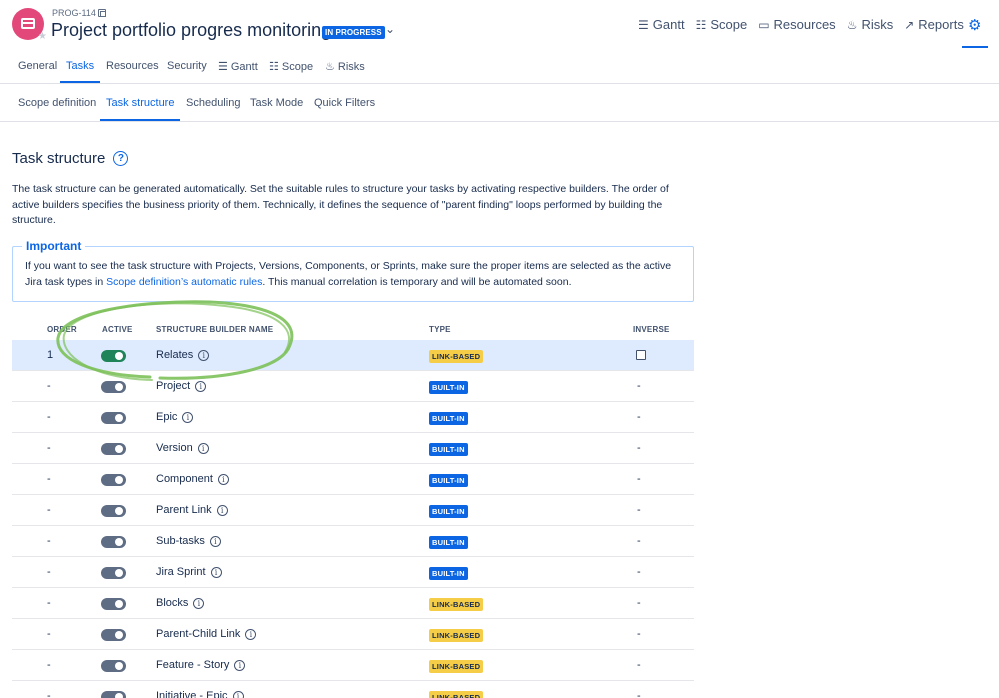  What do you see at coordinates (182, 448) in the screenshot?
I see `builder-name: Version i` at bounding box center [182, 448].